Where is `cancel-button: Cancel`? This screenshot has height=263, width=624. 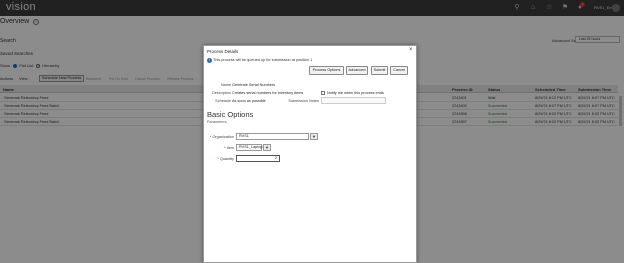
cancel-button: Cancel is located at coordinates (399, 70).